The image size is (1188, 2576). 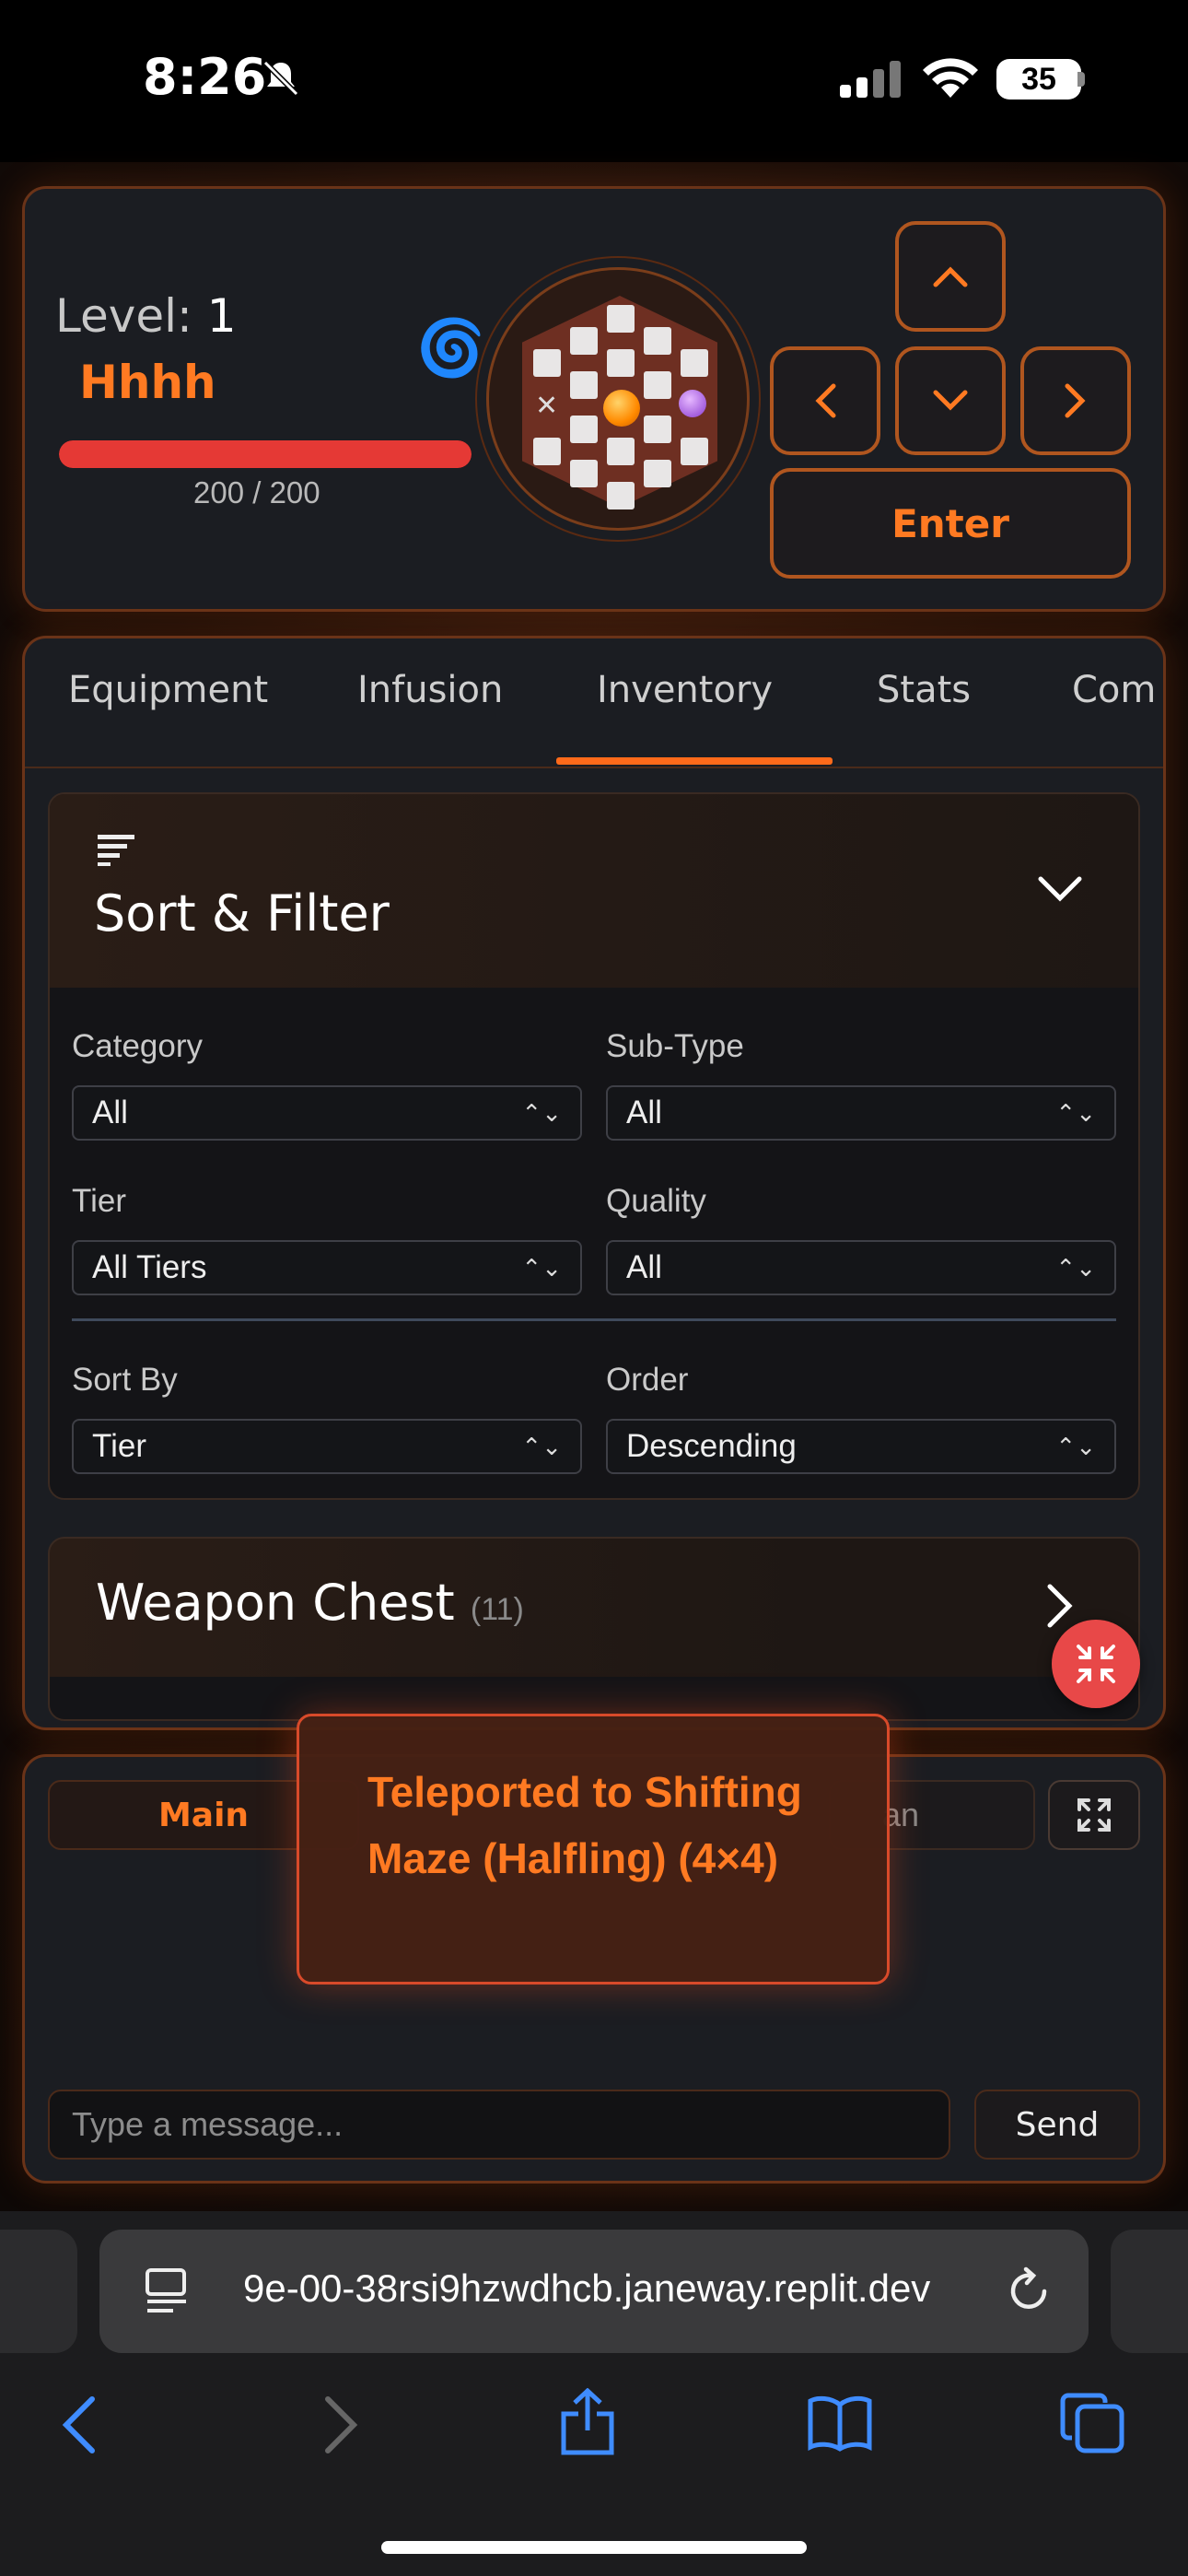 I want to click on move-left-button, so click(x=825, y=400).